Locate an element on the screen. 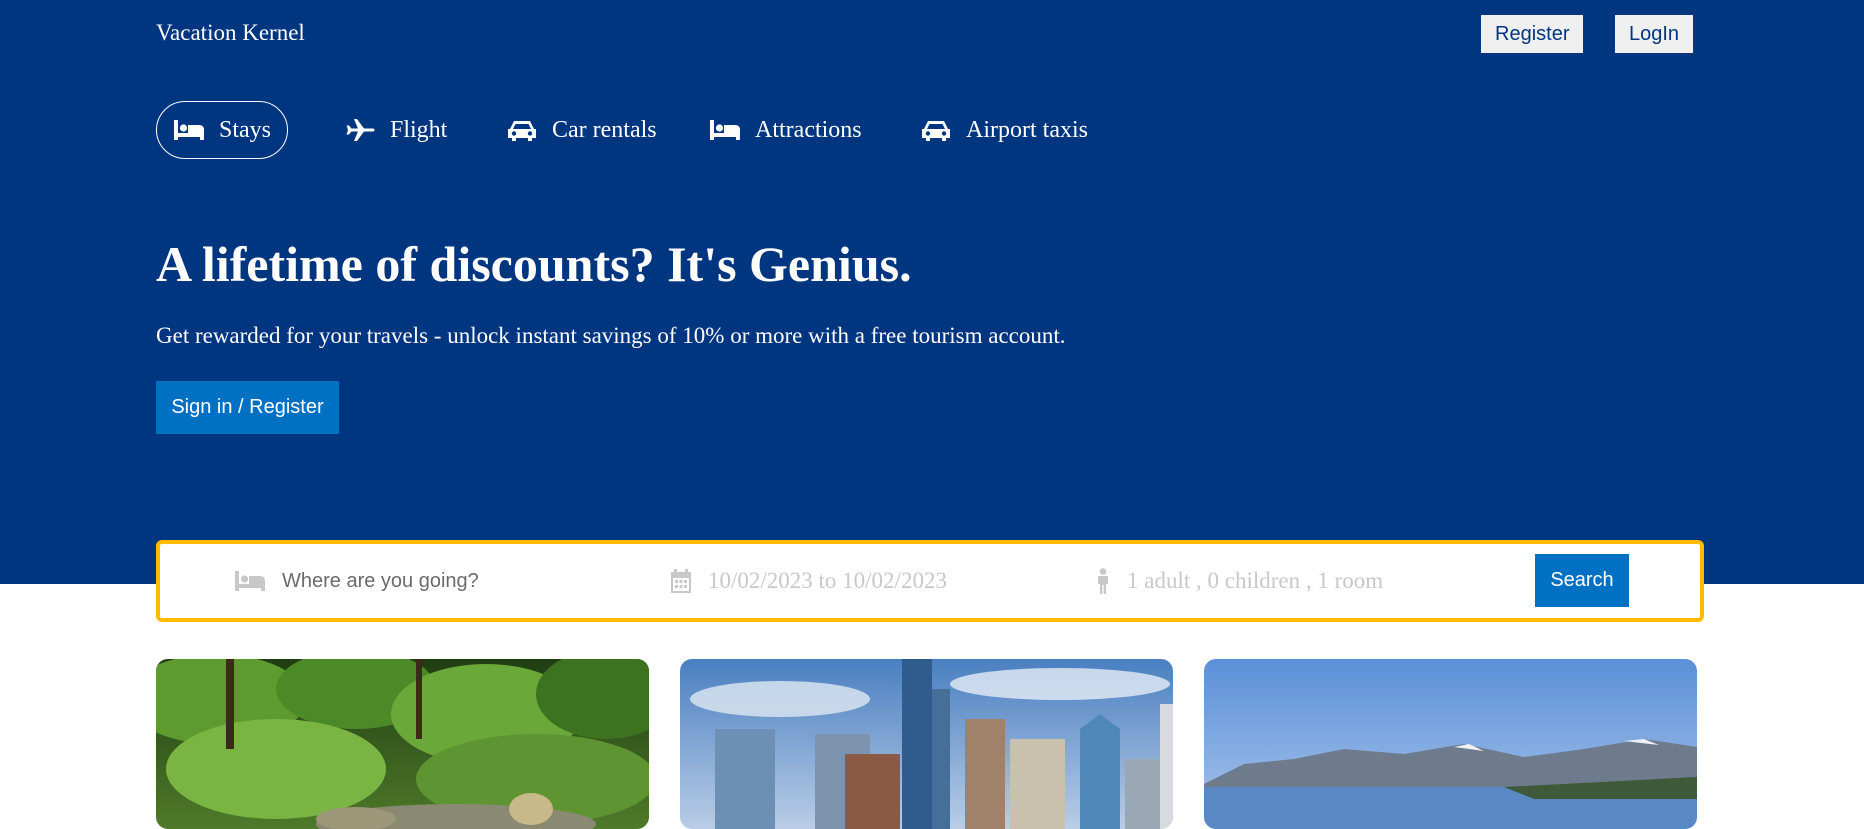 The image size is (1864, 829). destination-input is located at coordinates (452, 581).